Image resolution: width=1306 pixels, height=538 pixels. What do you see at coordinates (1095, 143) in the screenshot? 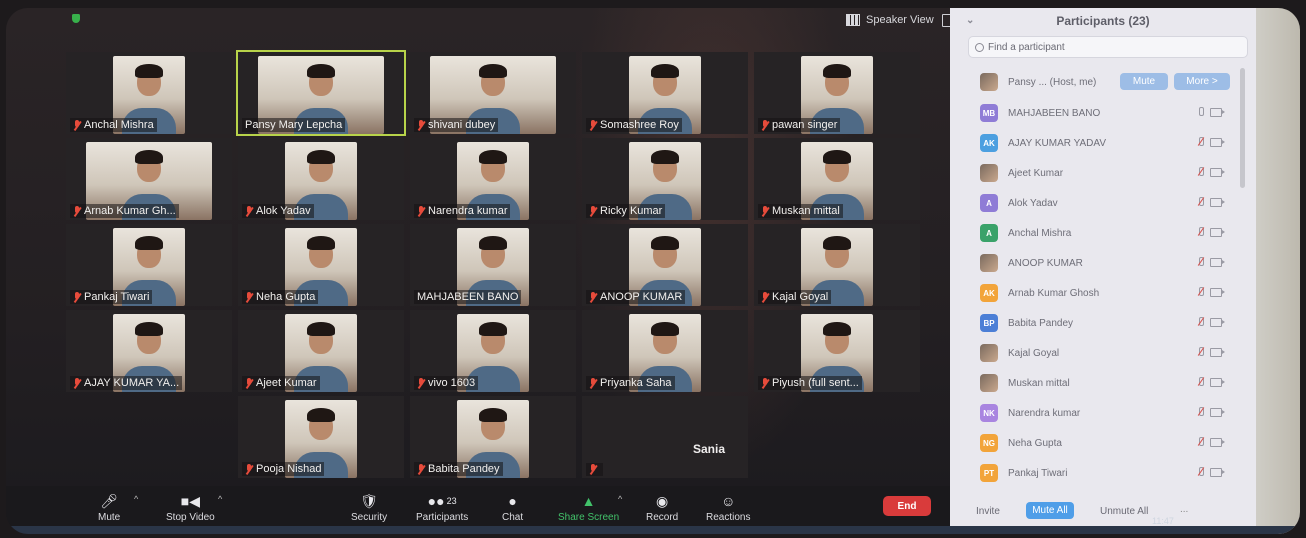
I see `participant-row: AK AJAY KUMAR YADAV` at bounding box center [1095, 143].